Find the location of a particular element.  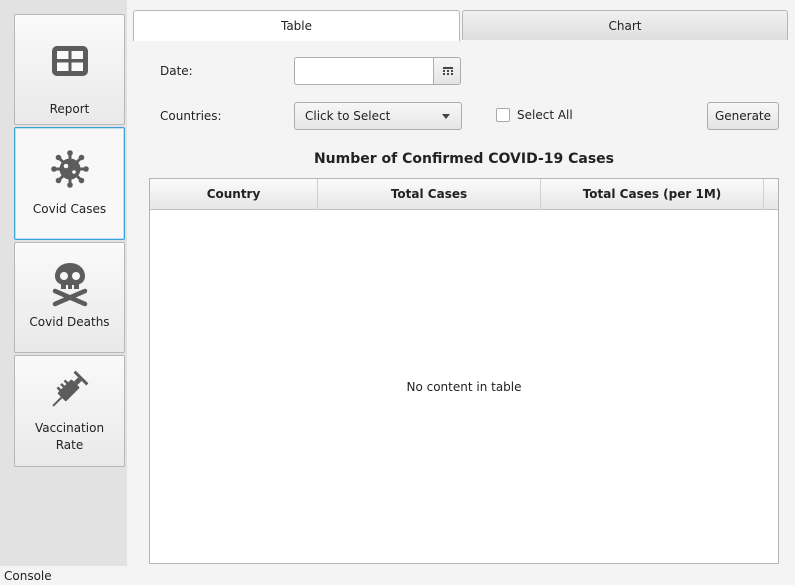

date-picker-button is located at coordinates (447, 71).